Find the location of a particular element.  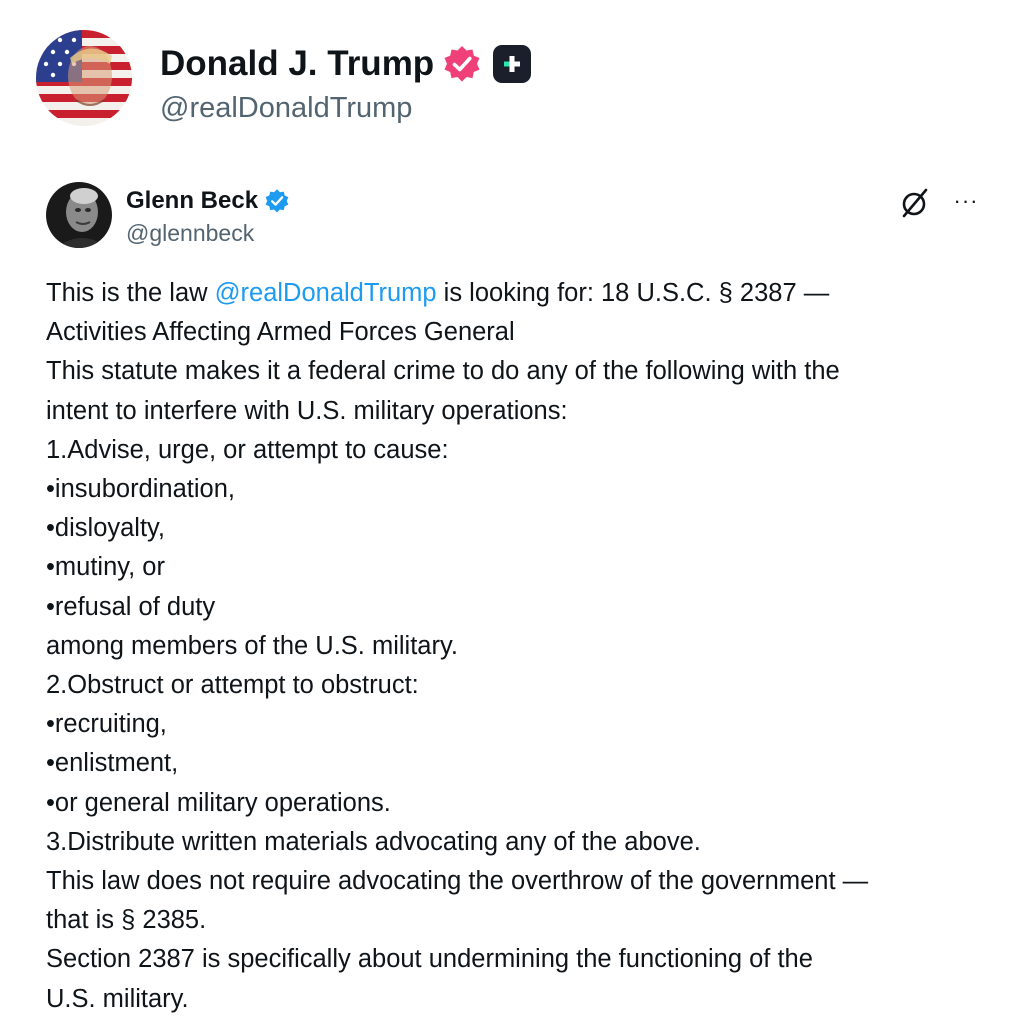

post-line: •insubordination, is located at coordinates (140, 489).